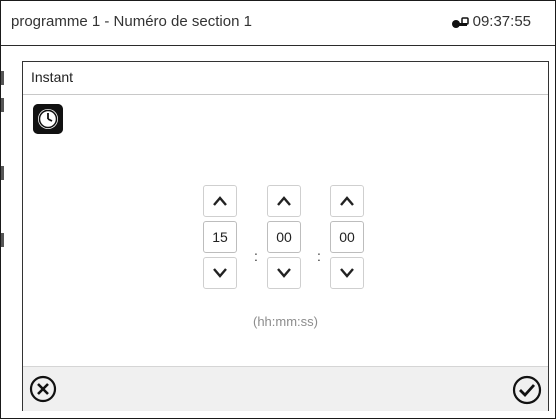 The height and width of the screenshot is (419, 556). I want to click on hours-field: 15, so click(220, 237).